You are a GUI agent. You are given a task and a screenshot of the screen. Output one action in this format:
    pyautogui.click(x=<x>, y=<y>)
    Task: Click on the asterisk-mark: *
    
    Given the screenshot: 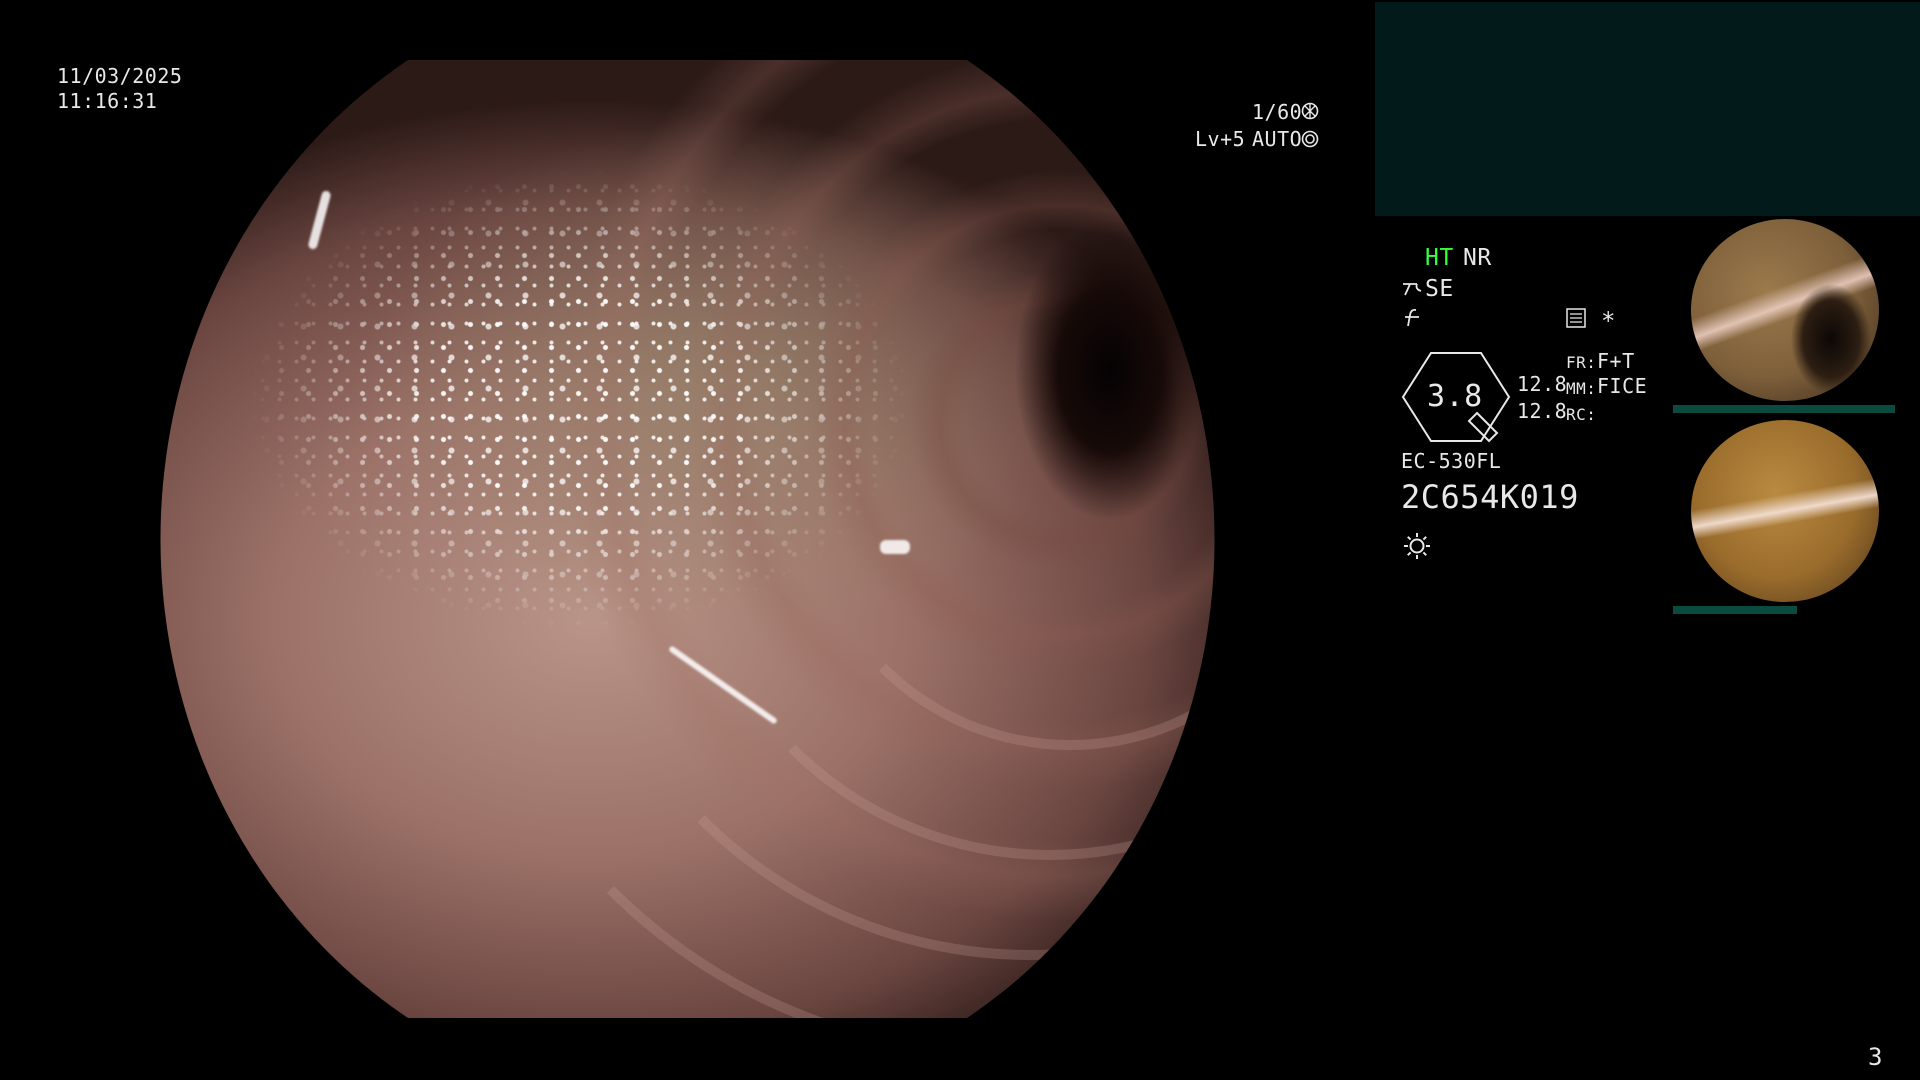 What is the action you would take?
    pyautogui.click(x=1608, y=321)
    